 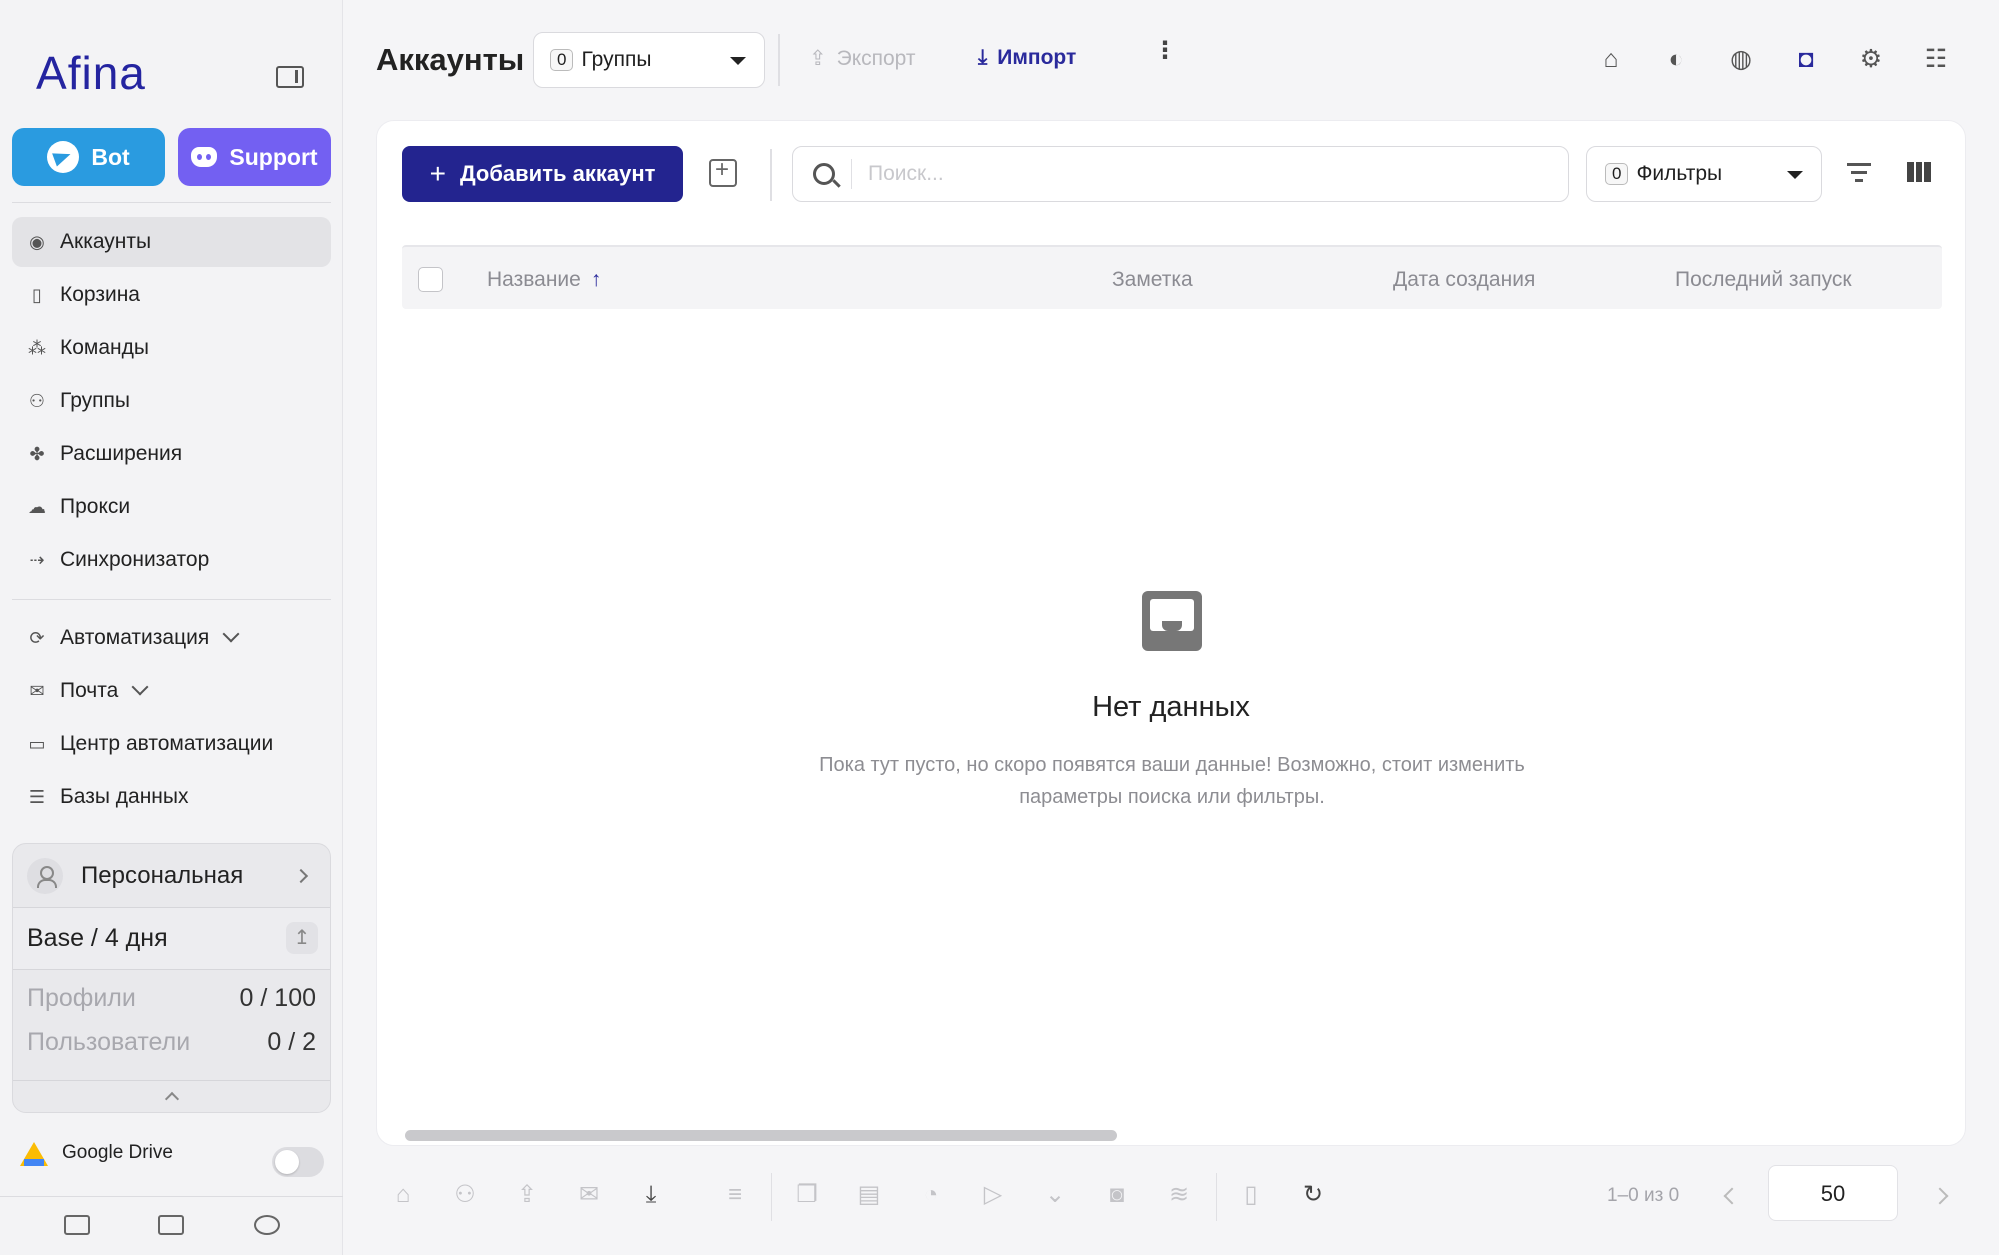 What do you see at coordinates (1172, 621) in the screenshot?
I see `inbox-icon` at bounding box center [1172, 621].